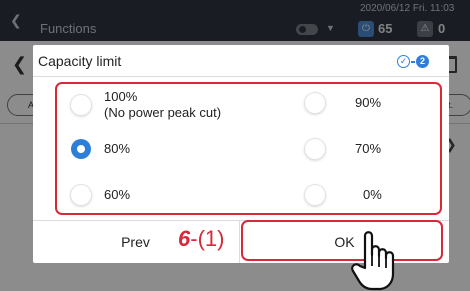  I want to click on step-connector, so click(413, 62).